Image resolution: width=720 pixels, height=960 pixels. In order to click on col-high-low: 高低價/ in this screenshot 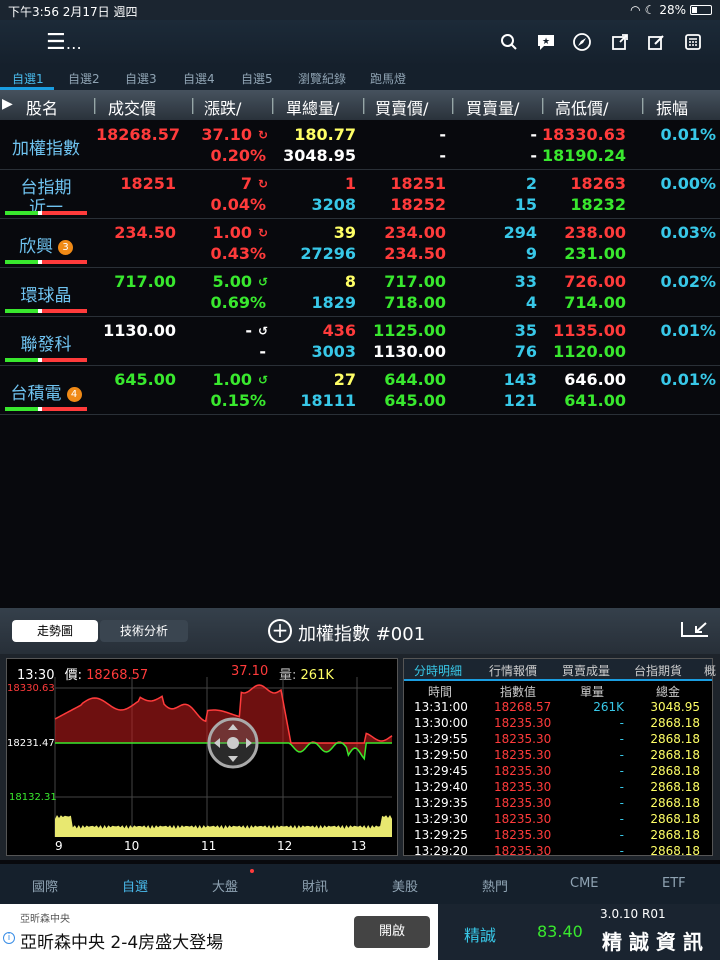, I will do `click(581, 107)`.